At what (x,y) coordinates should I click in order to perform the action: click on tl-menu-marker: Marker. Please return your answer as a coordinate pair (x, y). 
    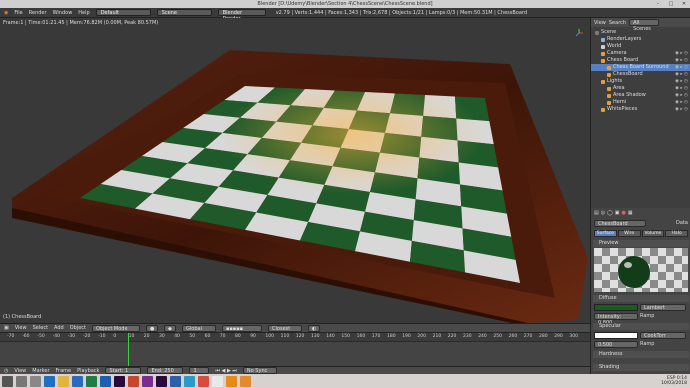
    Looking at the image, I should click on (40, 371).